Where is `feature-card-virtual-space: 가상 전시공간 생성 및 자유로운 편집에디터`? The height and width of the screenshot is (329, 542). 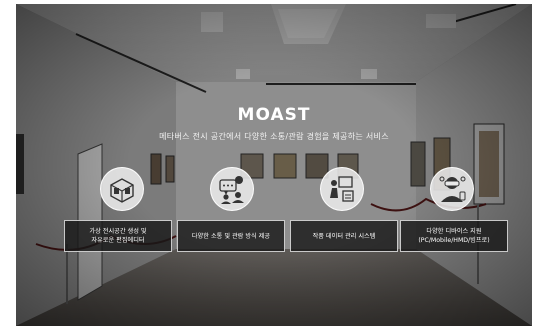 feature-card-virtual-space: 가상 전시공간 생성 및 자유로운 편집에디터 is located at coordinates (118, 236).